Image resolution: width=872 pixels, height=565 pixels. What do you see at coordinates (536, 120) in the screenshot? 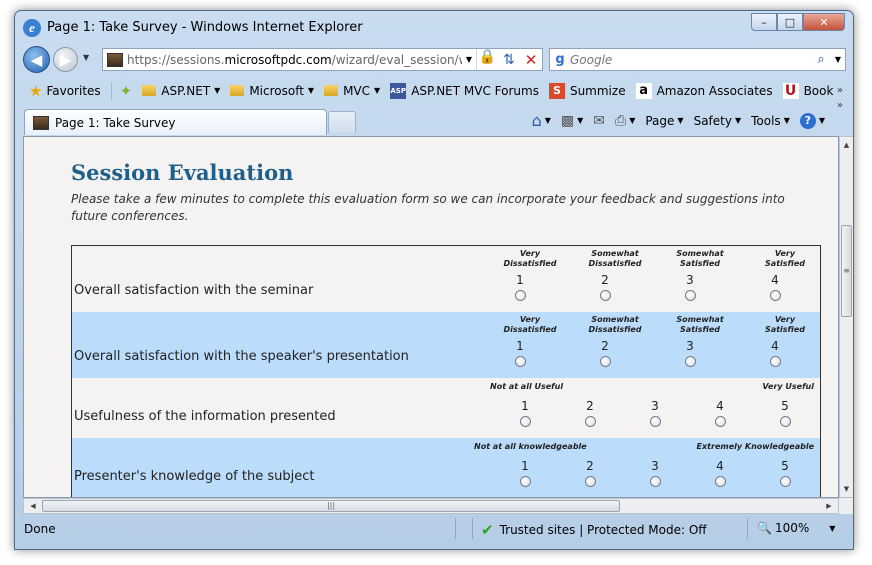
I see `home-icon: ⌂` at bounding box center [536, 120].